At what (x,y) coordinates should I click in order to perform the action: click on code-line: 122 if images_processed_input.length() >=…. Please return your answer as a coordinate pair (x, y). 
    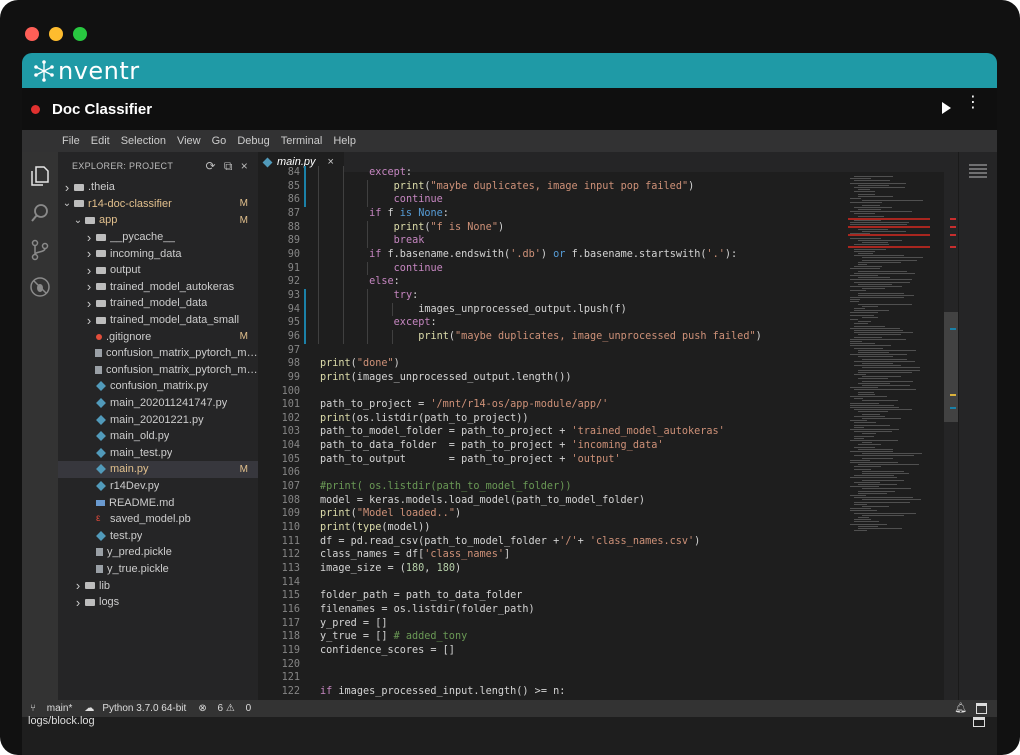
    Looking at the image, I should click on (553, 692).